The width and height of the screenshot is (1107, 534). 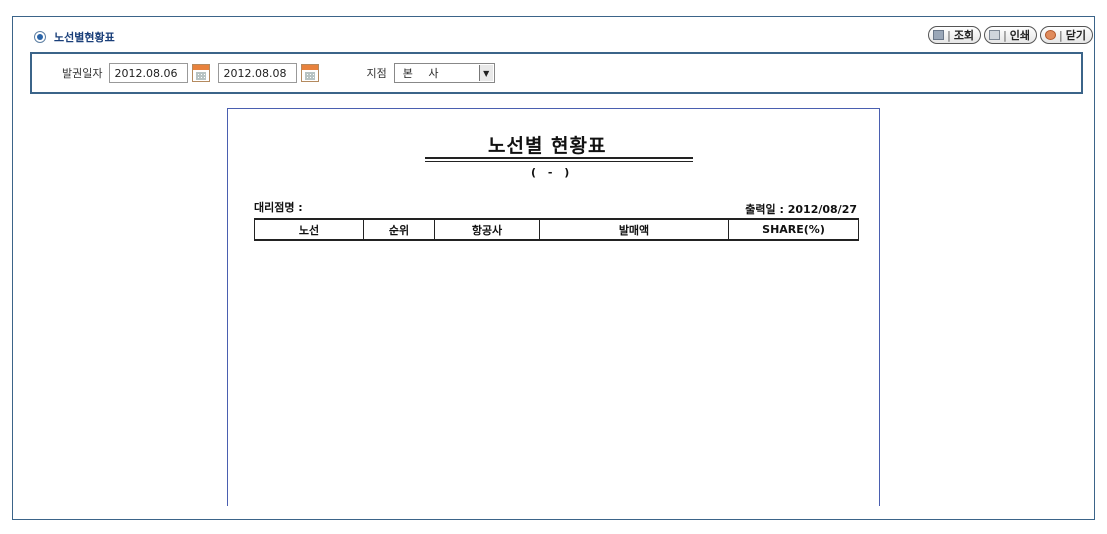 What do you see at coordinates (423, 73) in the screenshot?
I see `branch-select-value: 본 사` at bounding box center [423, 73].